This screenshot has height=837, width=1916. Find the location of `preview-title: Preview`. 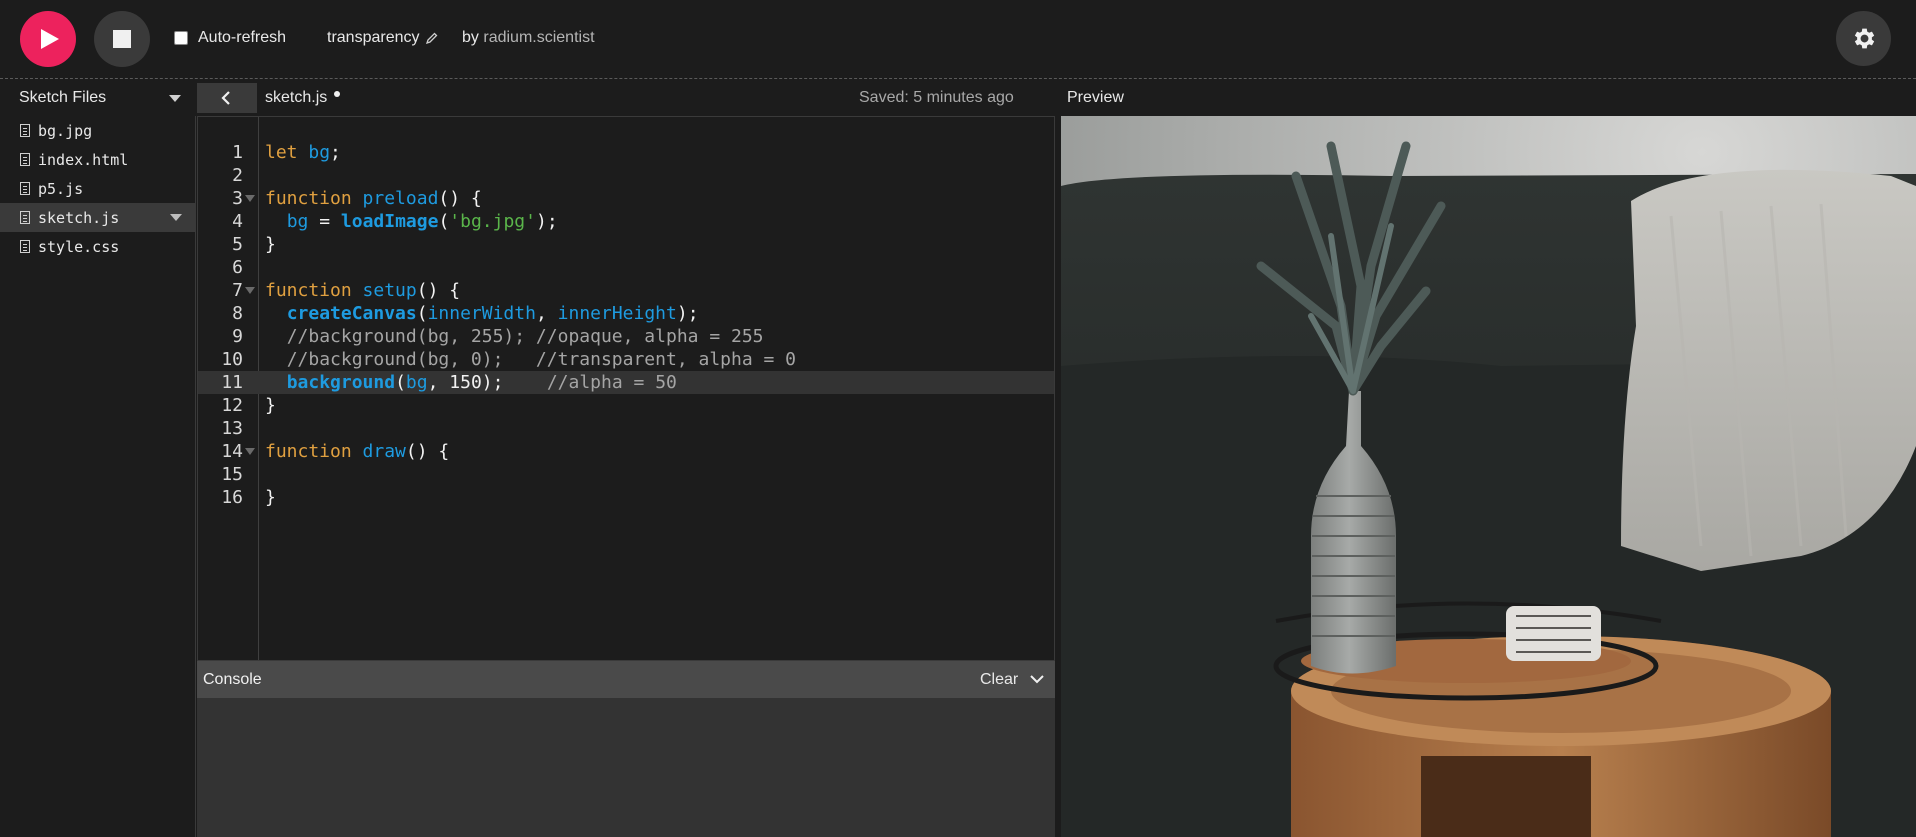

preview-title: Preview is located at coordinates (1095, 97).